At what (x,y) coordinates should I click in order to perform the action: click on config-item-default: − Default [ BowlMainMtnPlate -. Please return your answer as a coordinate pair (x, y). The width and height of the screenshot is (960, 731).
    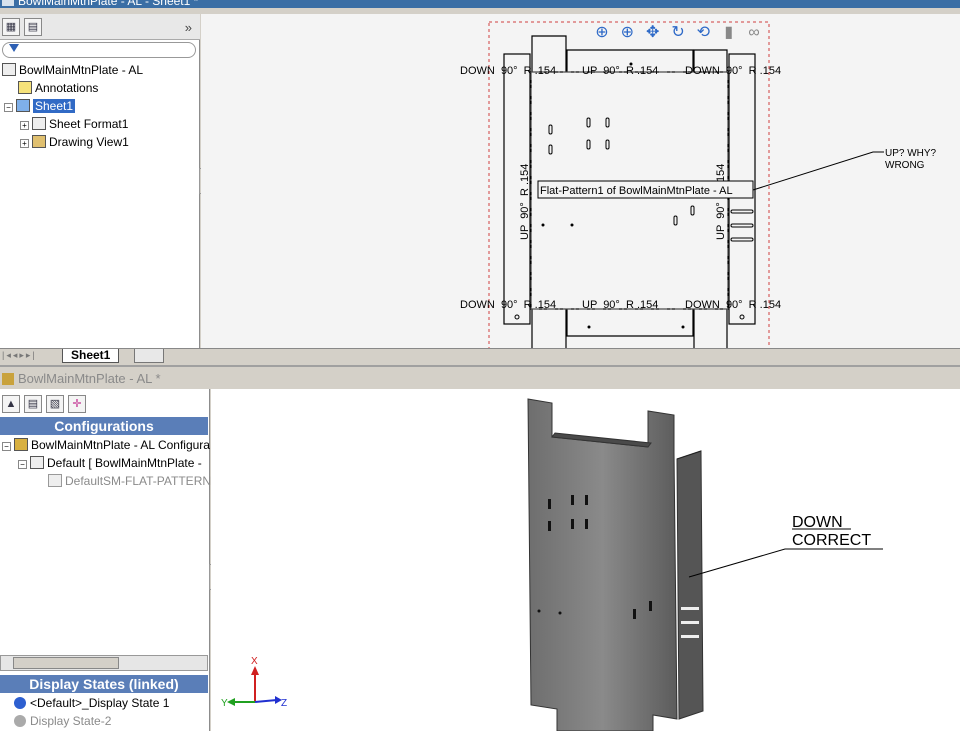
    Looking at the image, I should click on (110, 463).